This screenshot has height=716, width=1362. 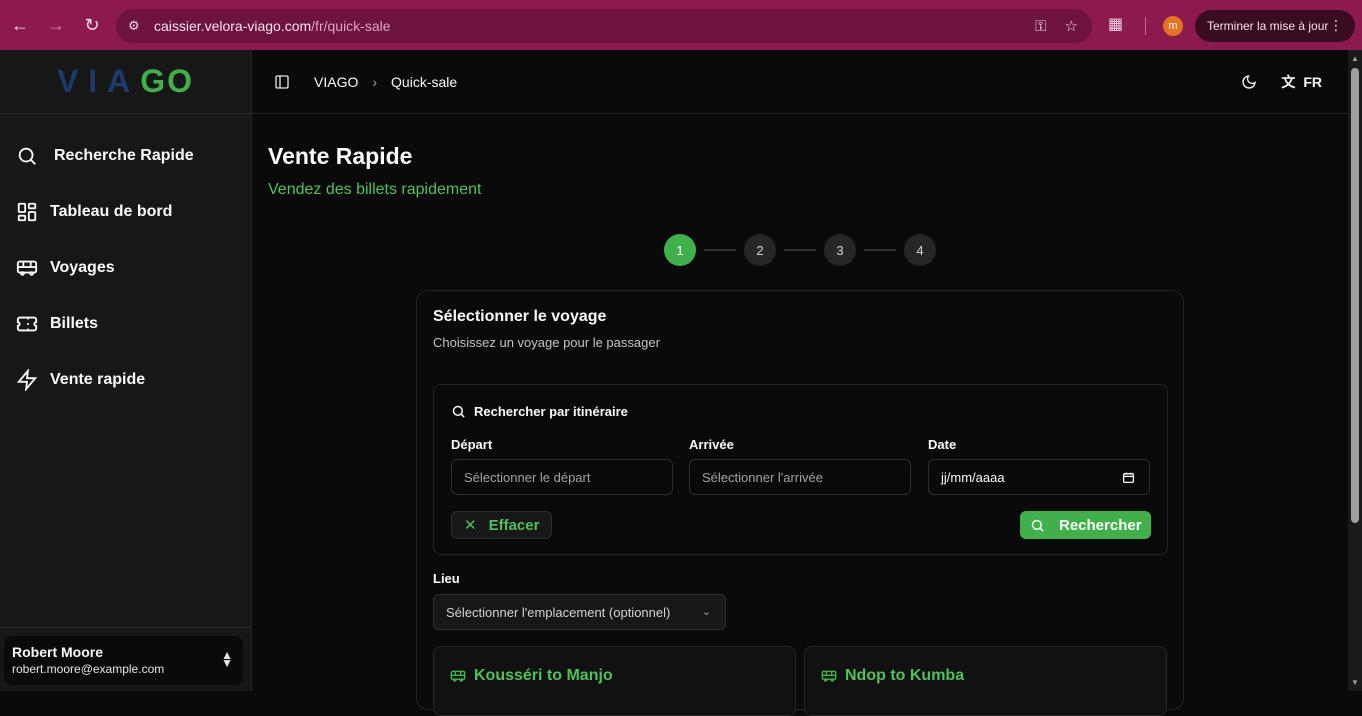 What do you see at coordinates (74, 323) in the screenshot?
I see `sidebar-item-label: Billets` at bounding box center [74, 323].